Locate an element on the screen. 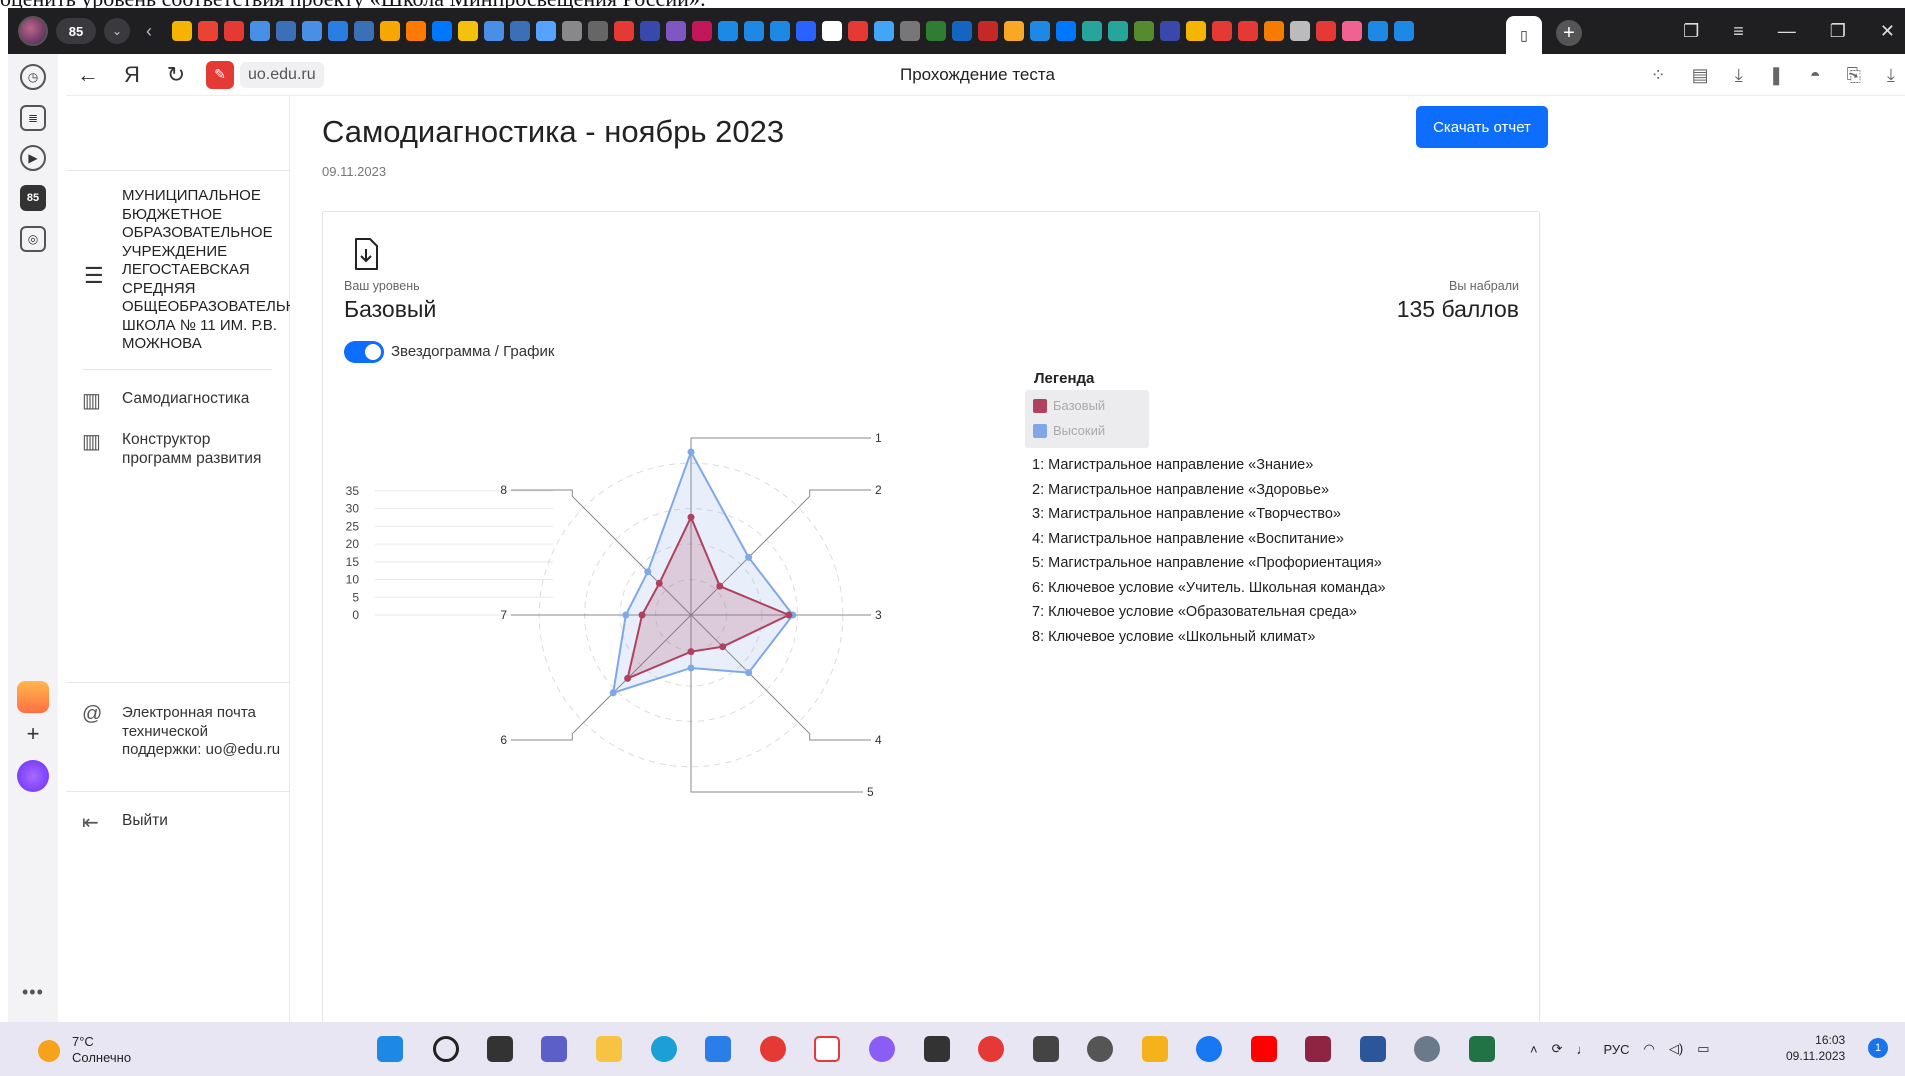 The height and width of the screenshot is (1076, 1905). sidebar-item-self-diagnostics: Самодиагностика is located at coordinates (185, 398).